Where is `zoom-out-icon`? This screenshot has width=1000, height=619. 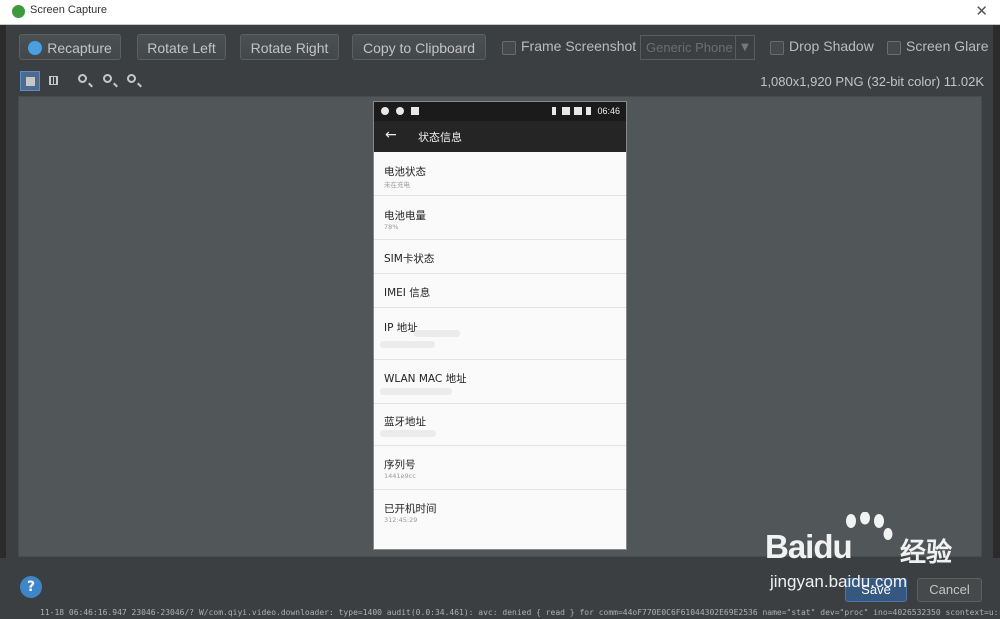 zoom-out-icon is located at coordinates (107, 78).